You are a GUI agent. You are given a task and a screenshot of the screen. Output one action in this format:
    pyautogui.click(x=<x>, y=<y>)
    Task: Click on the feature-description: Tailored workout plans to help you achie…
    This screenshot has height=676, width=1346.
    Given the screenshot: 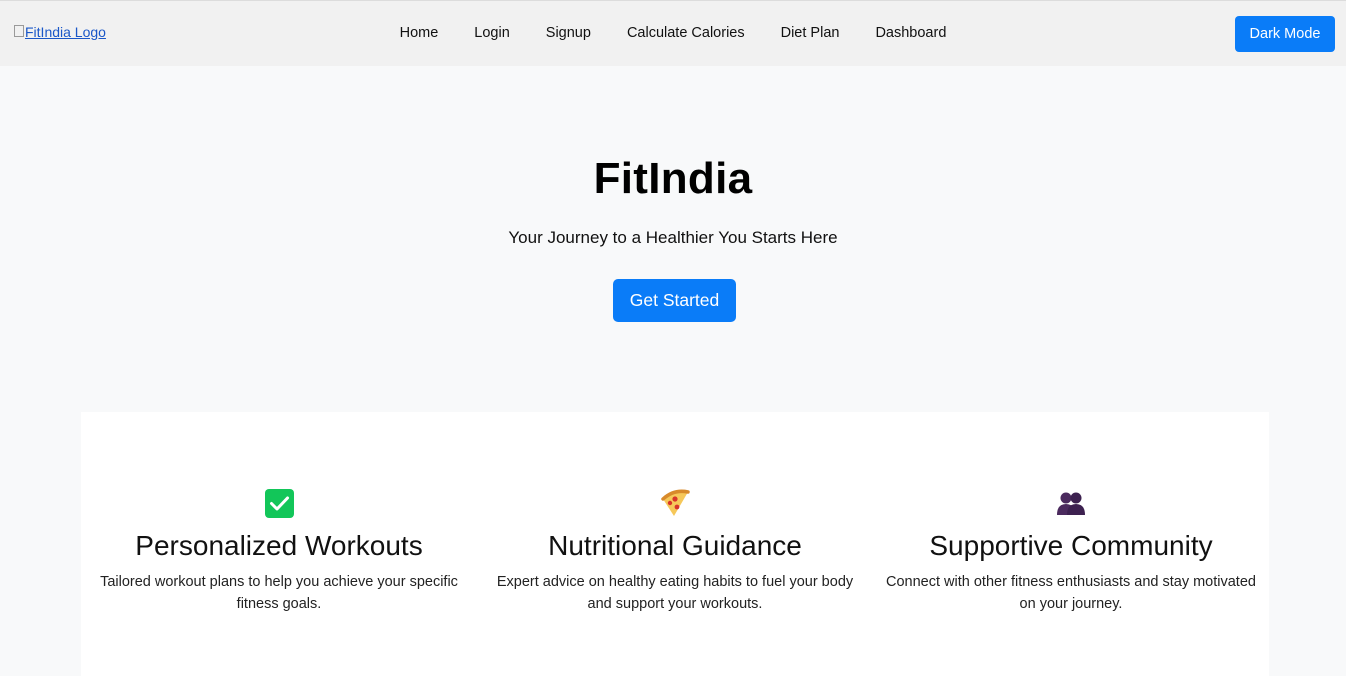 What is the action you would take?
    pyautogui.click(x=279, y=593)
    